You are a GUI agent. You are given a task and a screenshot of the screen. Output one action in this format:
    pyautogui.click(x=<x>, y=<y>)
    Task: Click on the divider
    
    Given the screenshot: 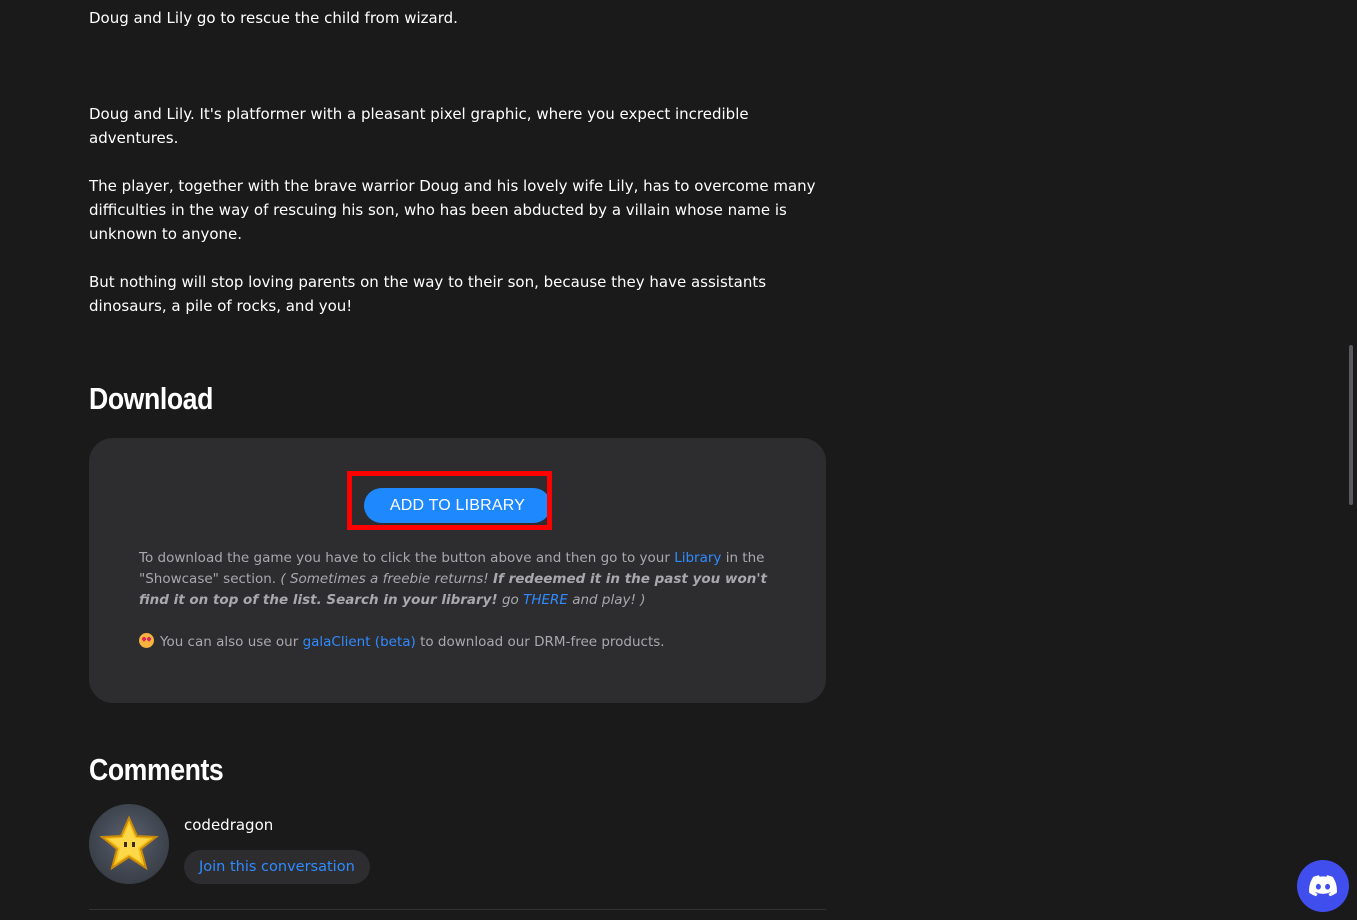 What is the action you would take?
    pyautogui.click(x=457, y=909)
    